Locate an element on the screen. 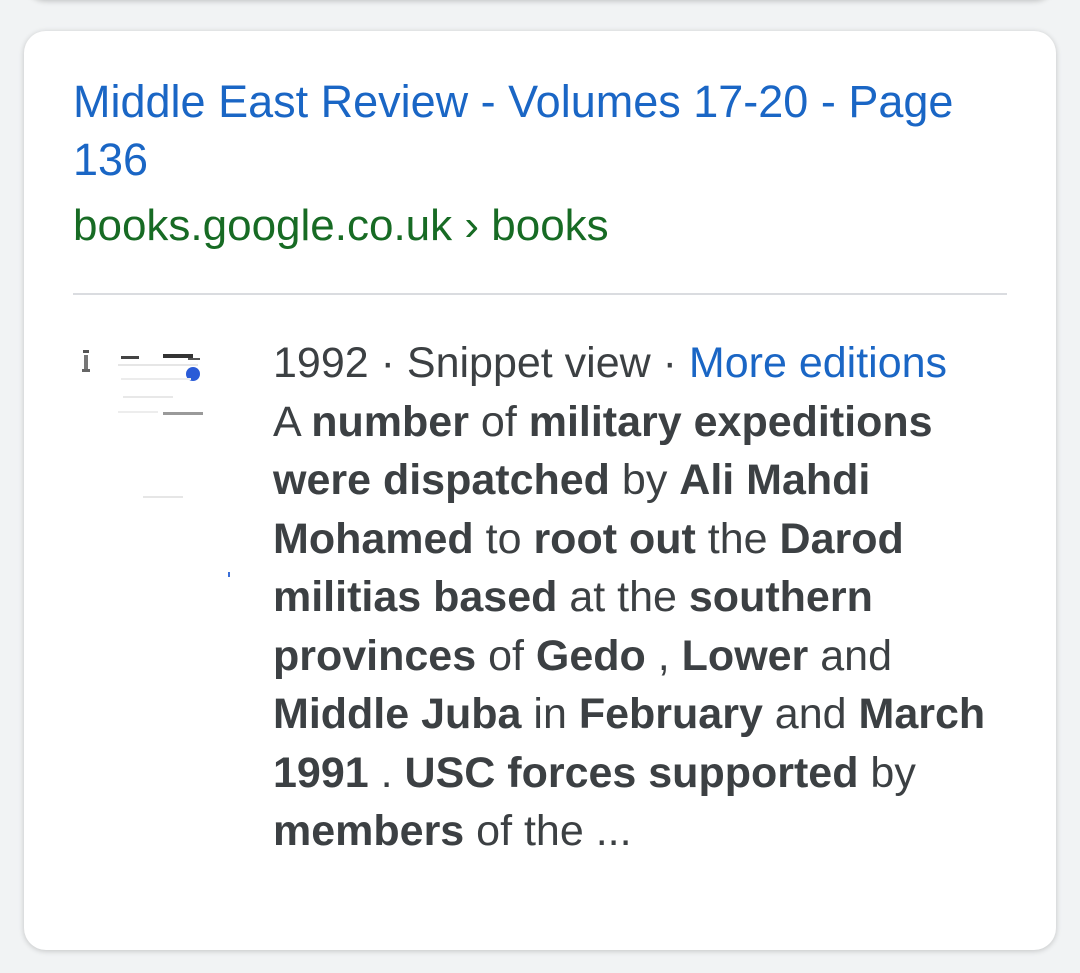 The image size is (1080, 973). snippet-highlight: number is located at coordinates (390, 421).